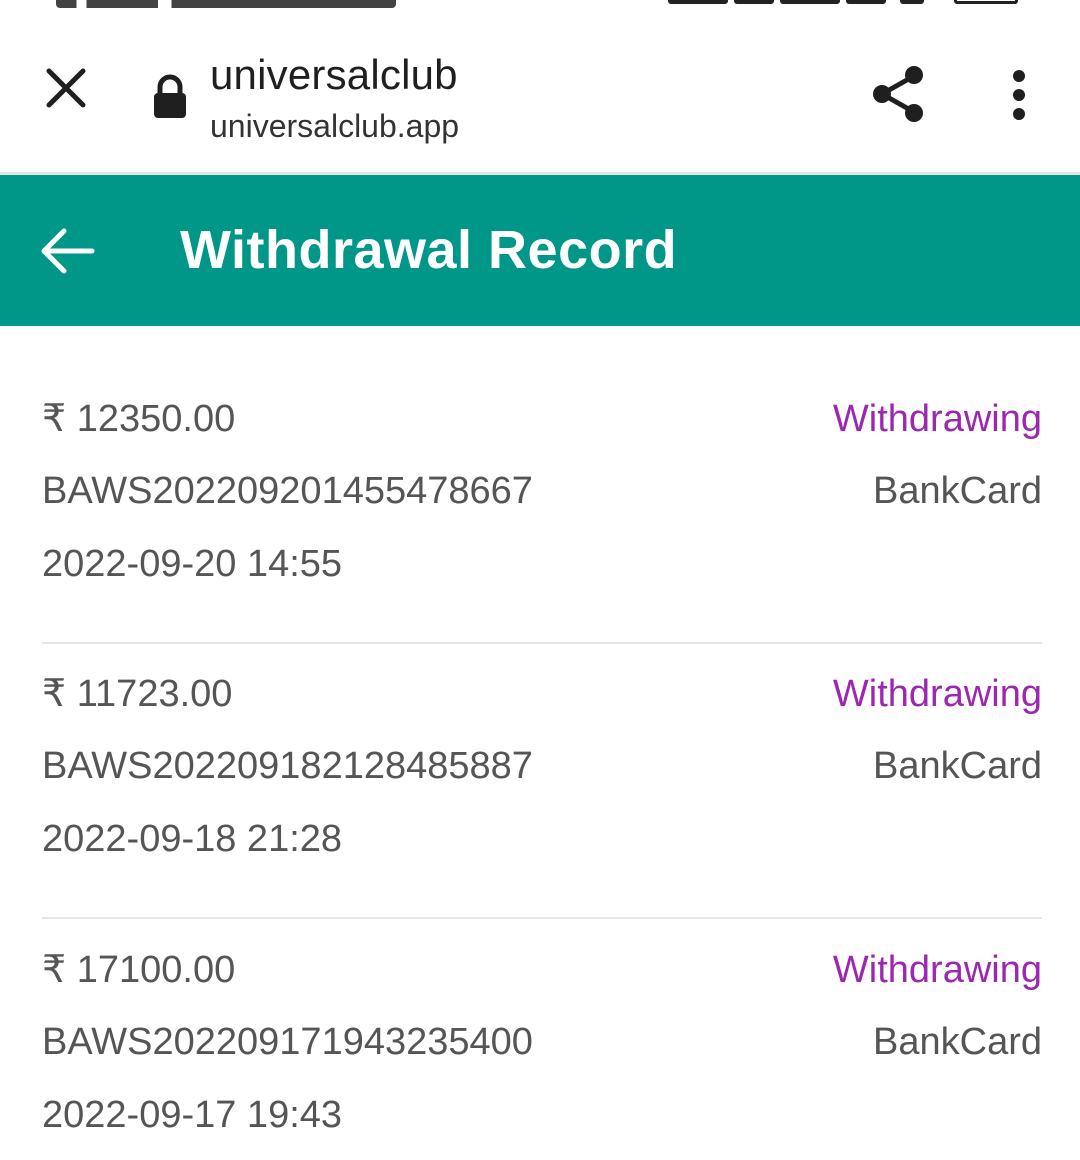 The height and width of the screenshot is (1160, 1080). What do you see at coordinates (137, 694) in the screenshot?
I see `record-amount: ₹ 11723.00` at bounding box center [137, 694].